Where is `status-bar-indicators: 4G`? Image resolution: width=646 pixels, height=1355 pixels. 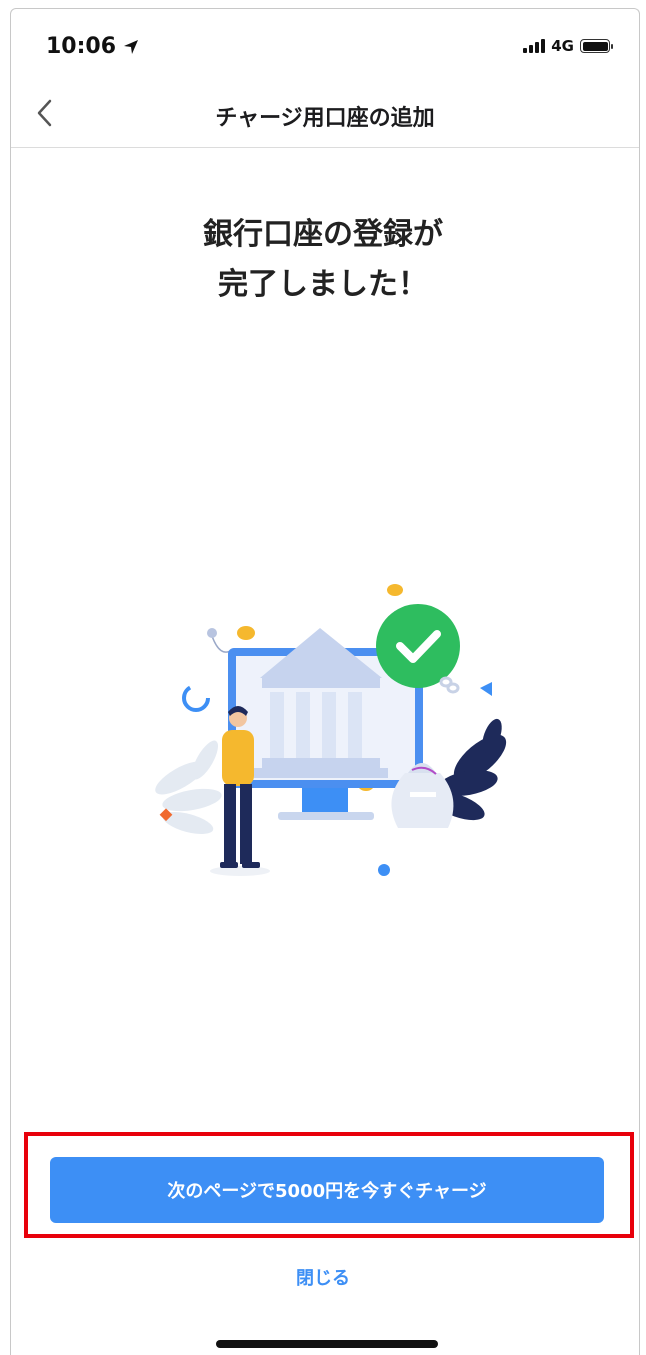 status-bar-indicators: 4G is located at coordinates (568, 46).